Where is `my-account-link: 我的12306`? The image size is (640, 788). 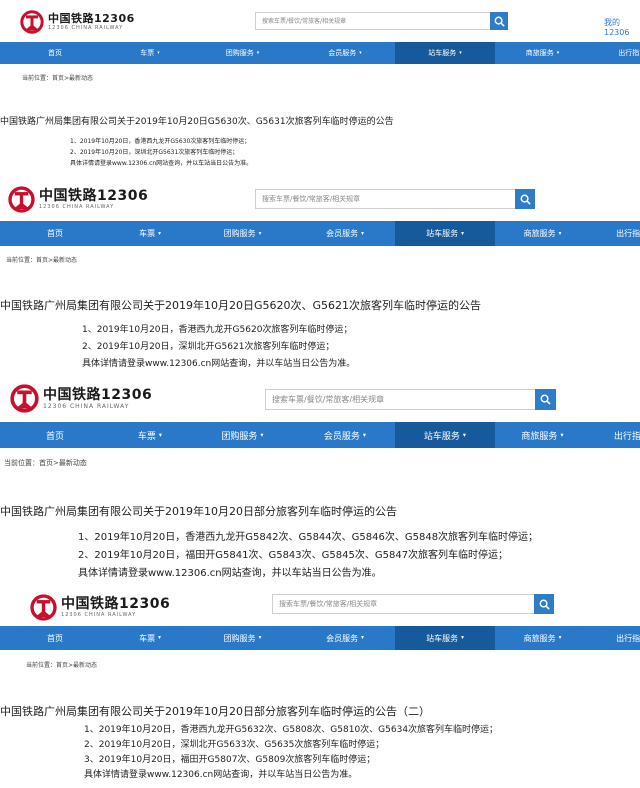
my-account-link: 我的12306 is located at coordinates (622, 27).